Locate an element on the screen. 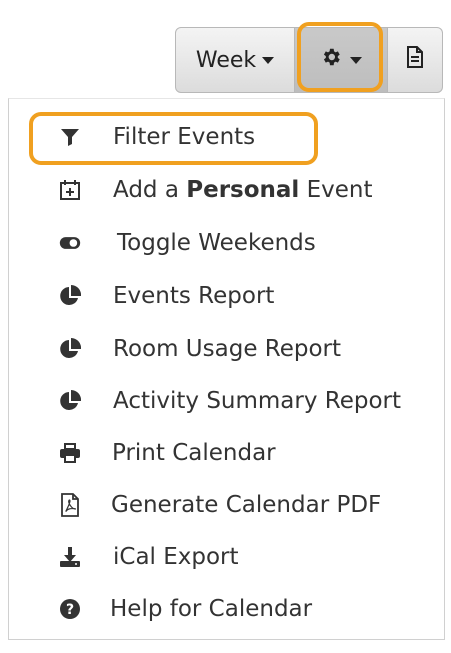  menu-item-events-report: Events Report is located at coordinates (226, 296).